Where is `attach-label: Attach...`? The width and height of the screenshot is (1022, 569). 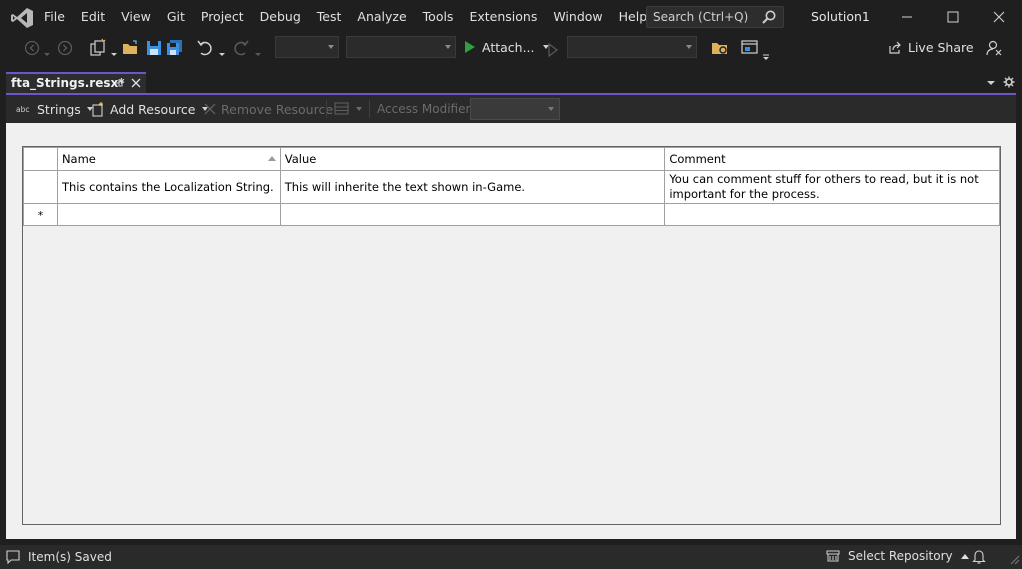
attach-label: Attach... is located at coordinates (508, 47).